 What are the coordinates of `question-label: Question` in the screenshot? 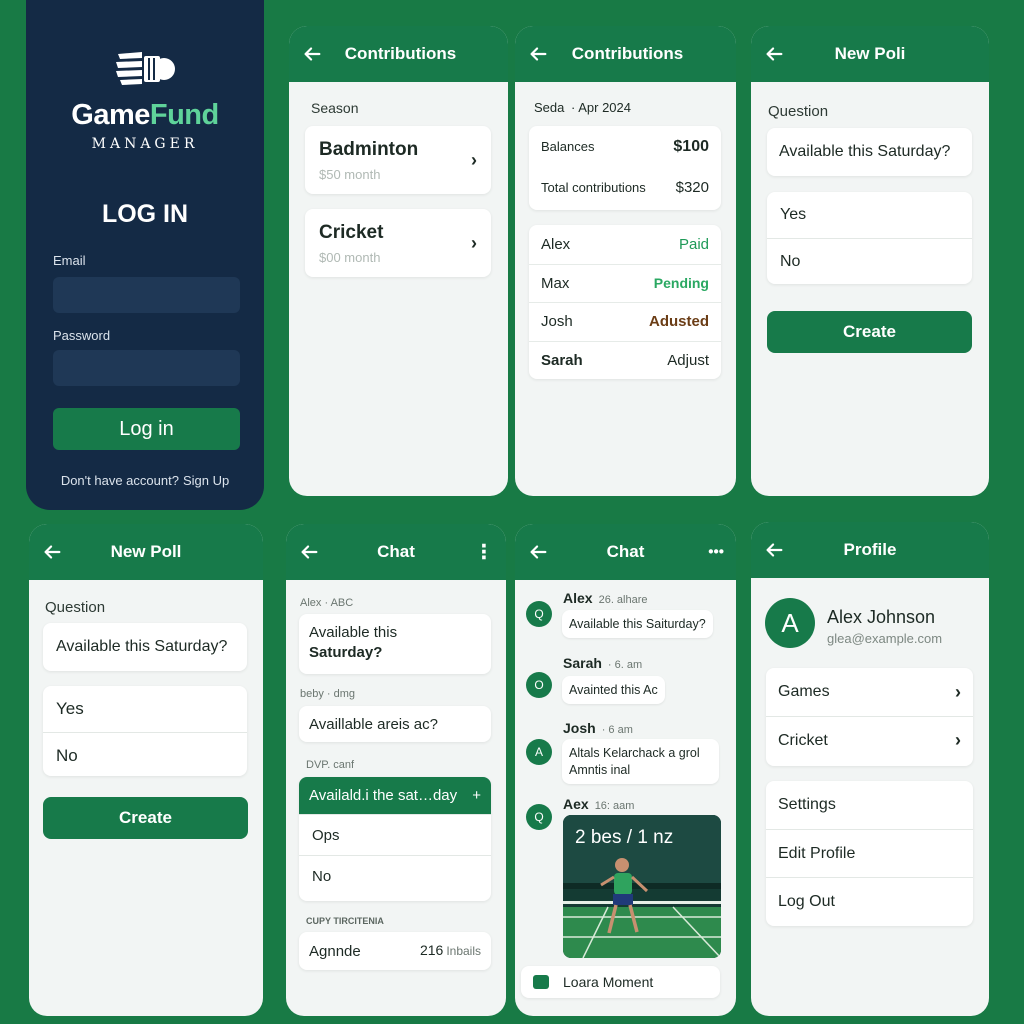 It's located at (798, 111).